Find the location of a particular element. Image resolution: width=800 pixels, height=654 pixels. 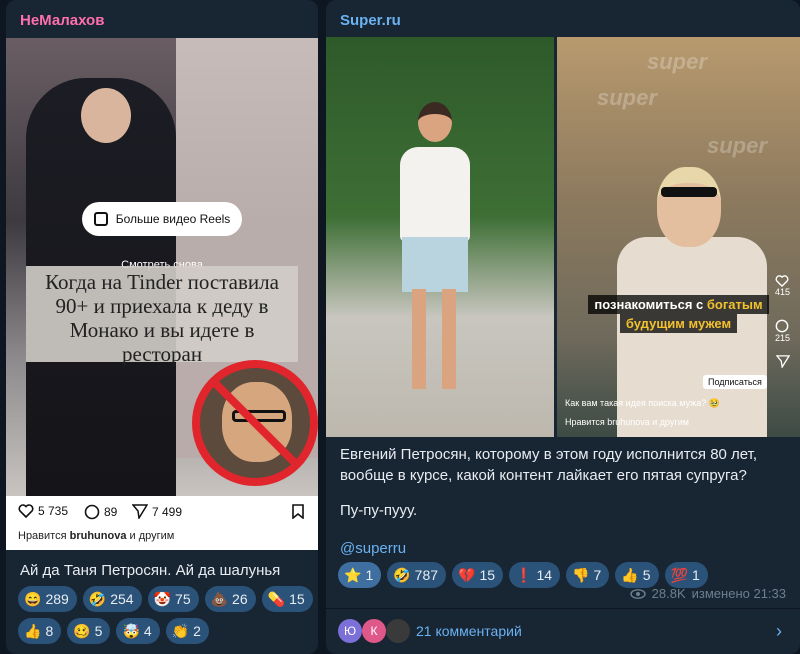

tiktok-like-count: 415 is located at coordinates (782, 292).